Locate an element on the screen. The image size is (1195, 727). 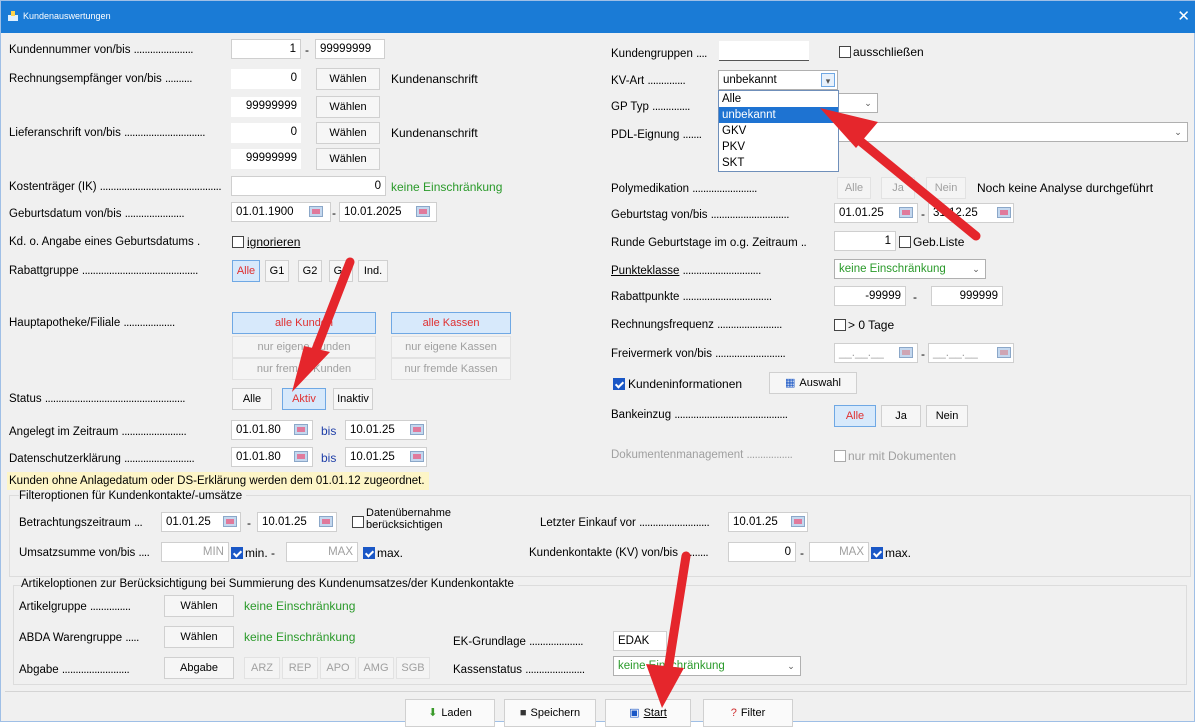
kundenkontakte-from: 0 is located at coordinates (762, 552).